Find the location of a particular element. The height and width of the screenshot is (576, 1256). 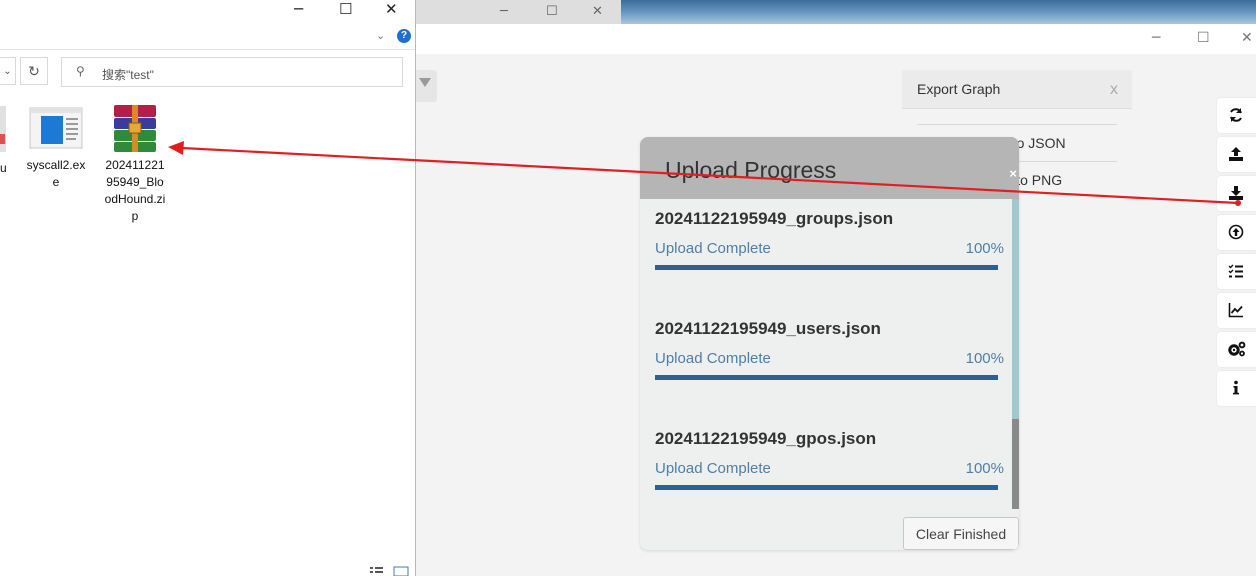

expand-ribbon-chevron-icon: ⌄ is located at coordinates (380, 35).